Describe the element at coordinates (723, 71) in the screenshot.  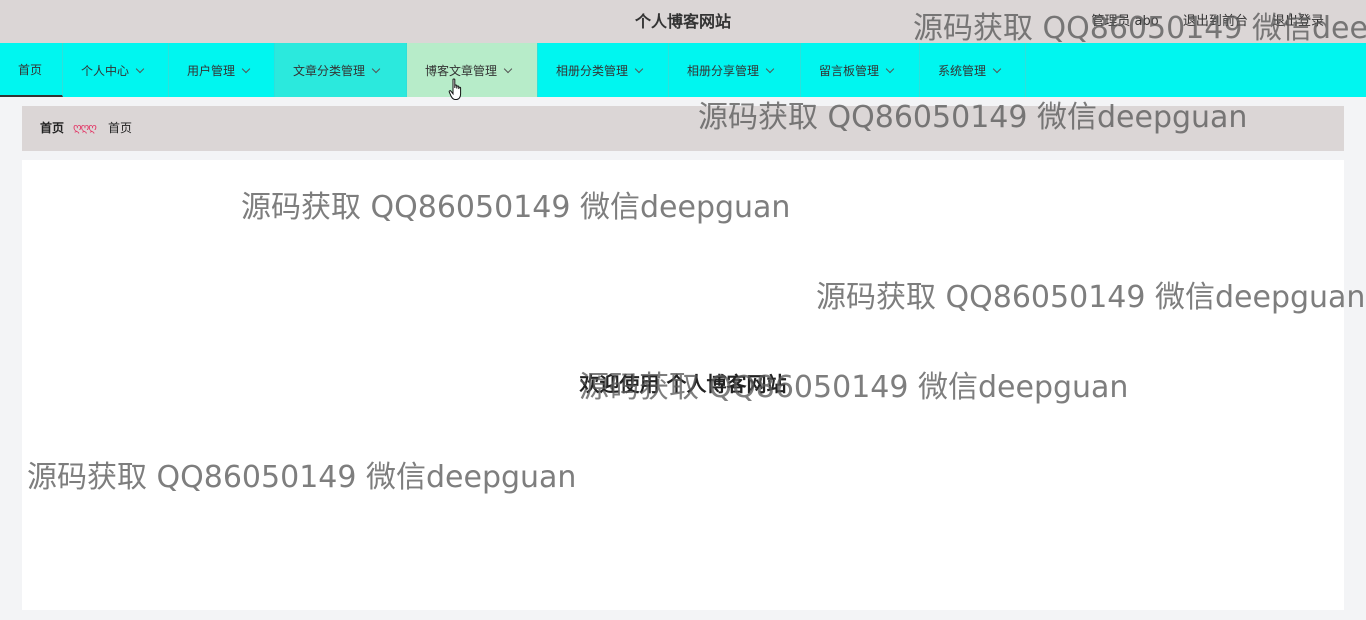
I see `nav-item-label: 相册分享管理` at that location.